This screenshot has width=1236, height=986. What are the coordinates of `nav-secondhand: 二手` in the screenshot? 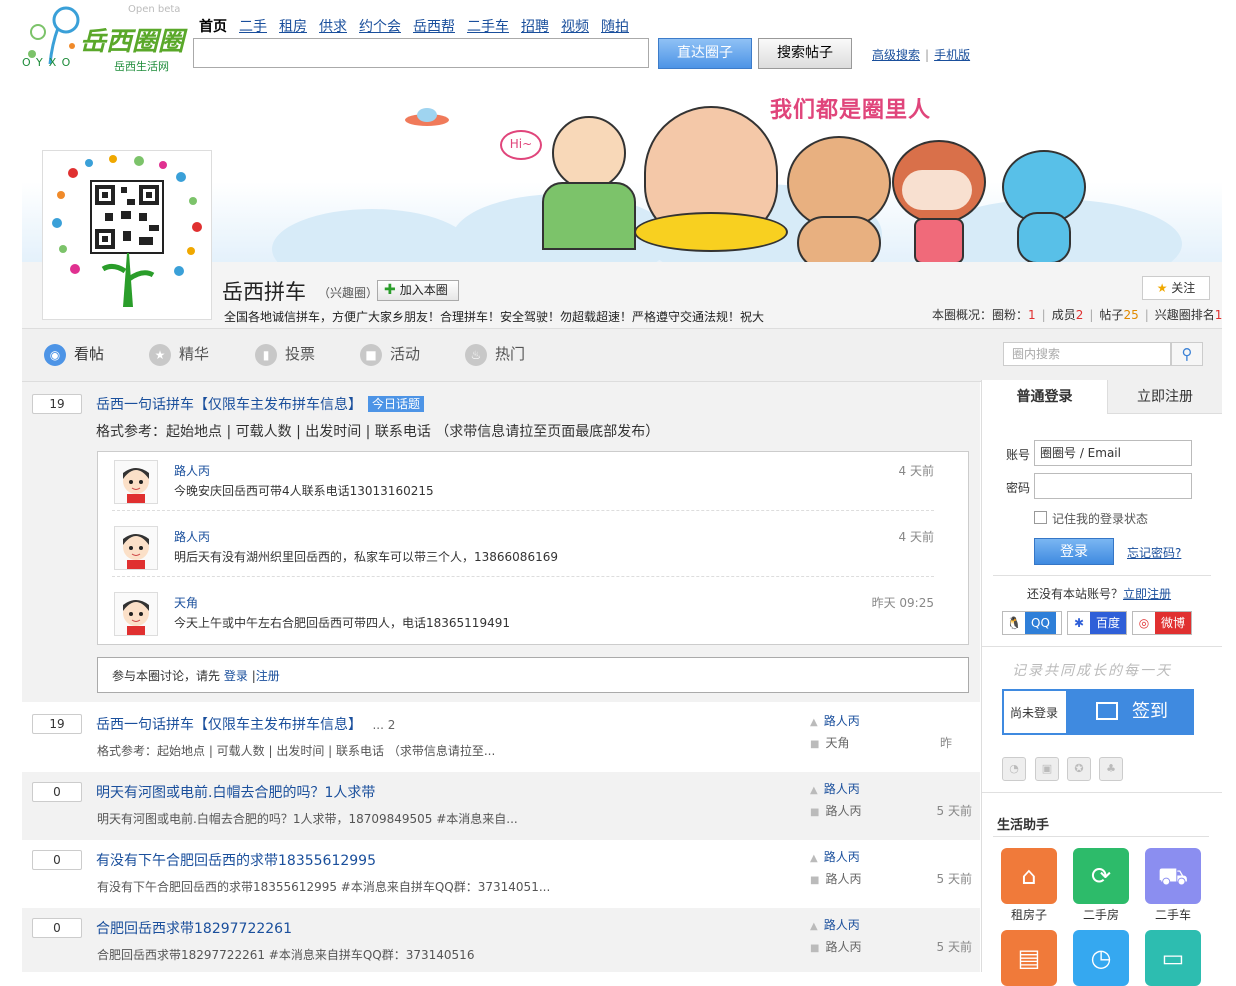 It's located at (253, 27).